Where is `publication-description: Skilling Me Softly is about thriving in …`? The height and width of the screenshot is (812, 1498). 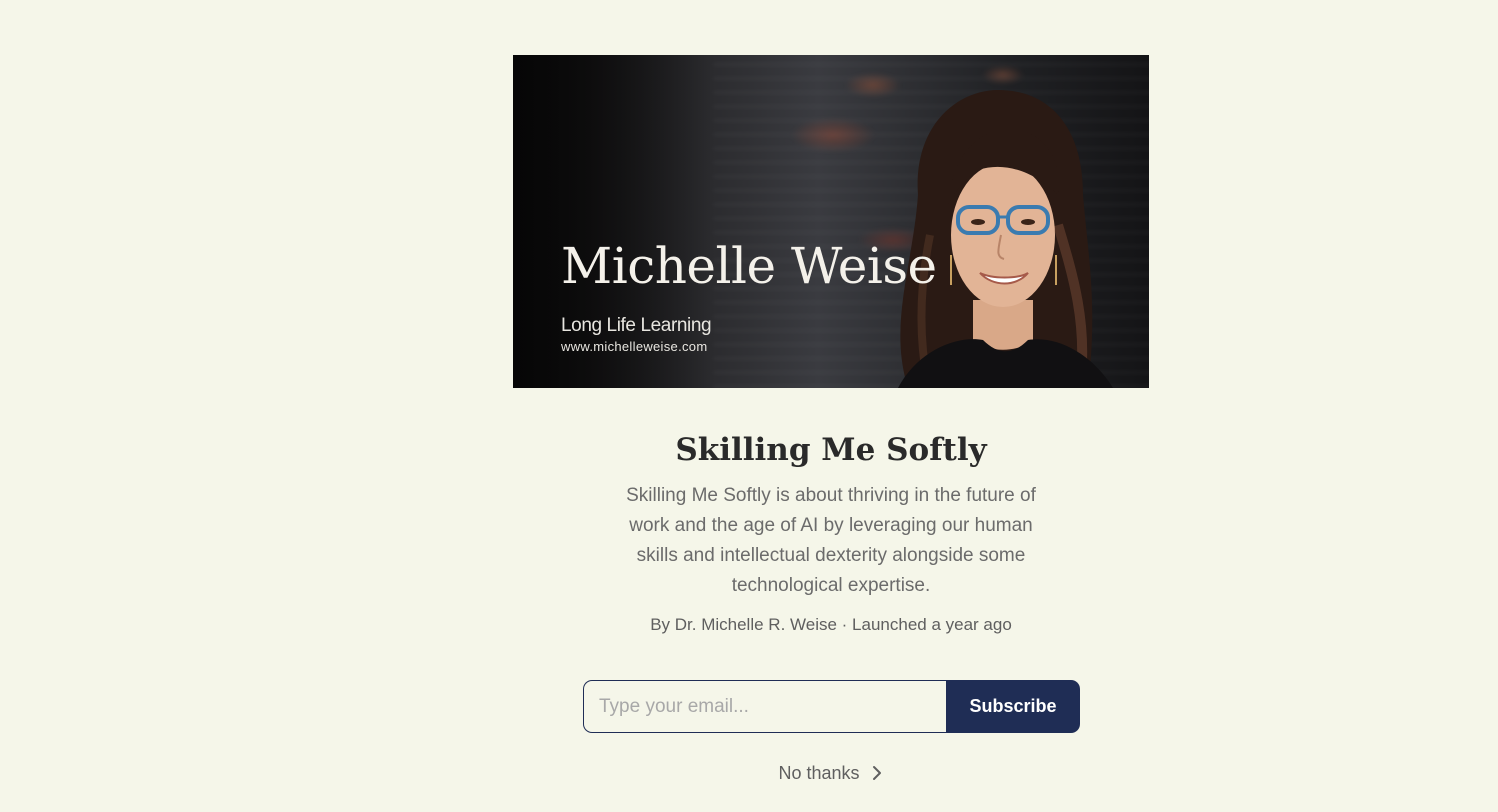 publication-description: Skilling Me Softly is about thriving in … is located at coordinates (831, 540).